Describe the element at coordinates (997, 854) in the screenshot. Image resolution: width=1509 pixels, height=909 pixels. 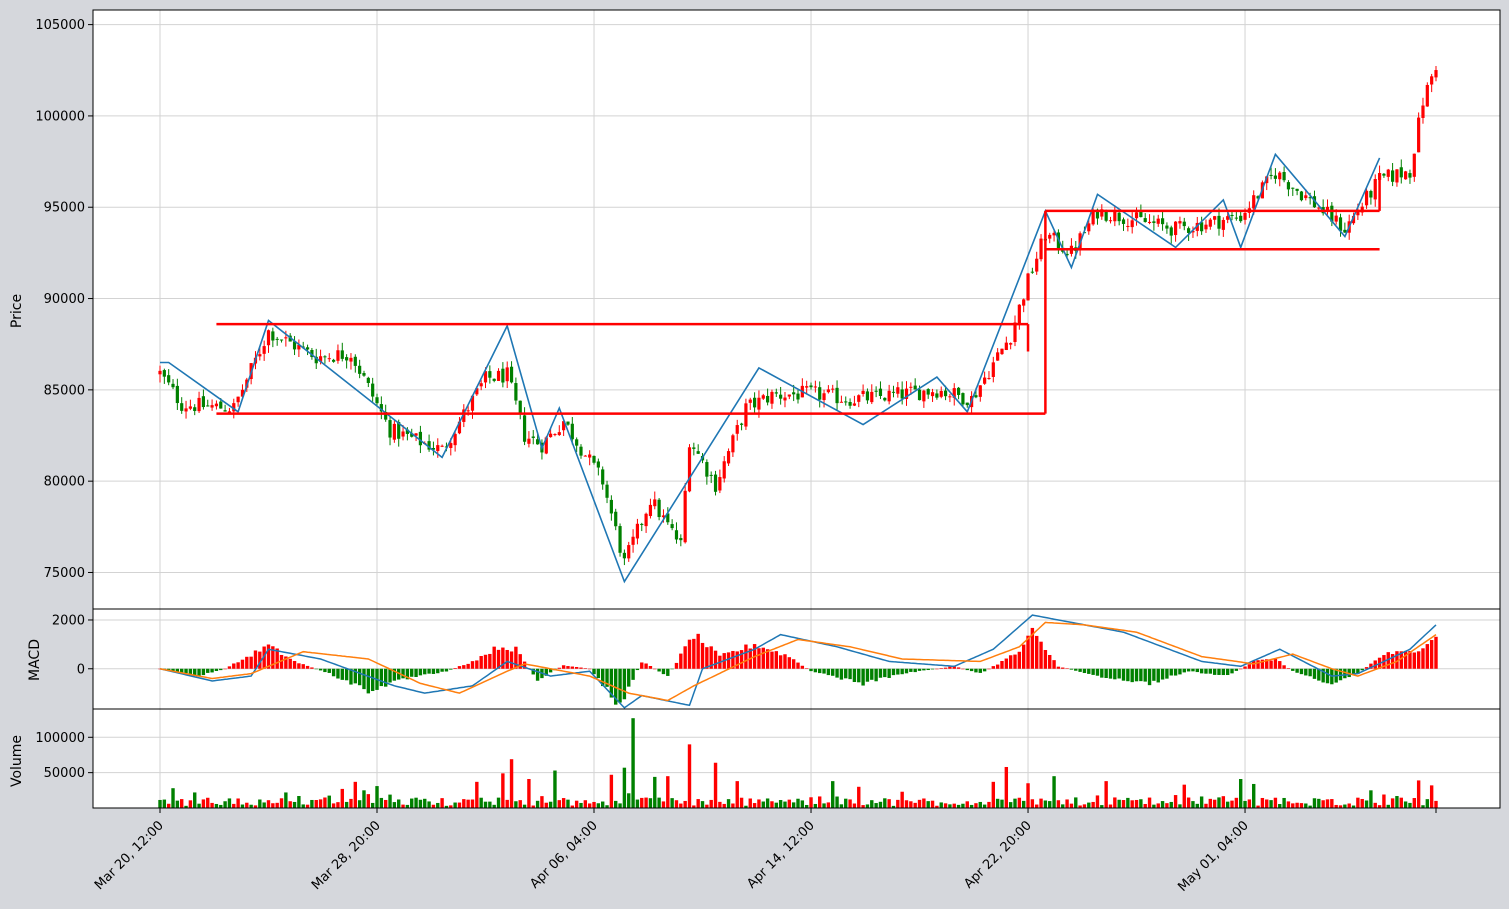
I see `x-tick-label: Apr 22, 20:00` at that location.